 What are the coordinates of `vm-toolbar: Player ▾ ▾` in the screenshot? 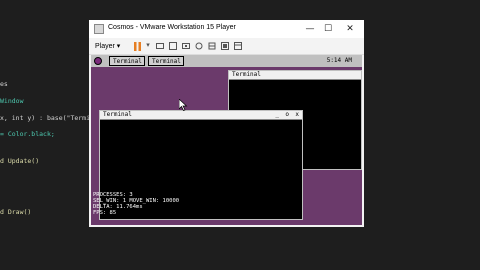 It's located at (226, 46).